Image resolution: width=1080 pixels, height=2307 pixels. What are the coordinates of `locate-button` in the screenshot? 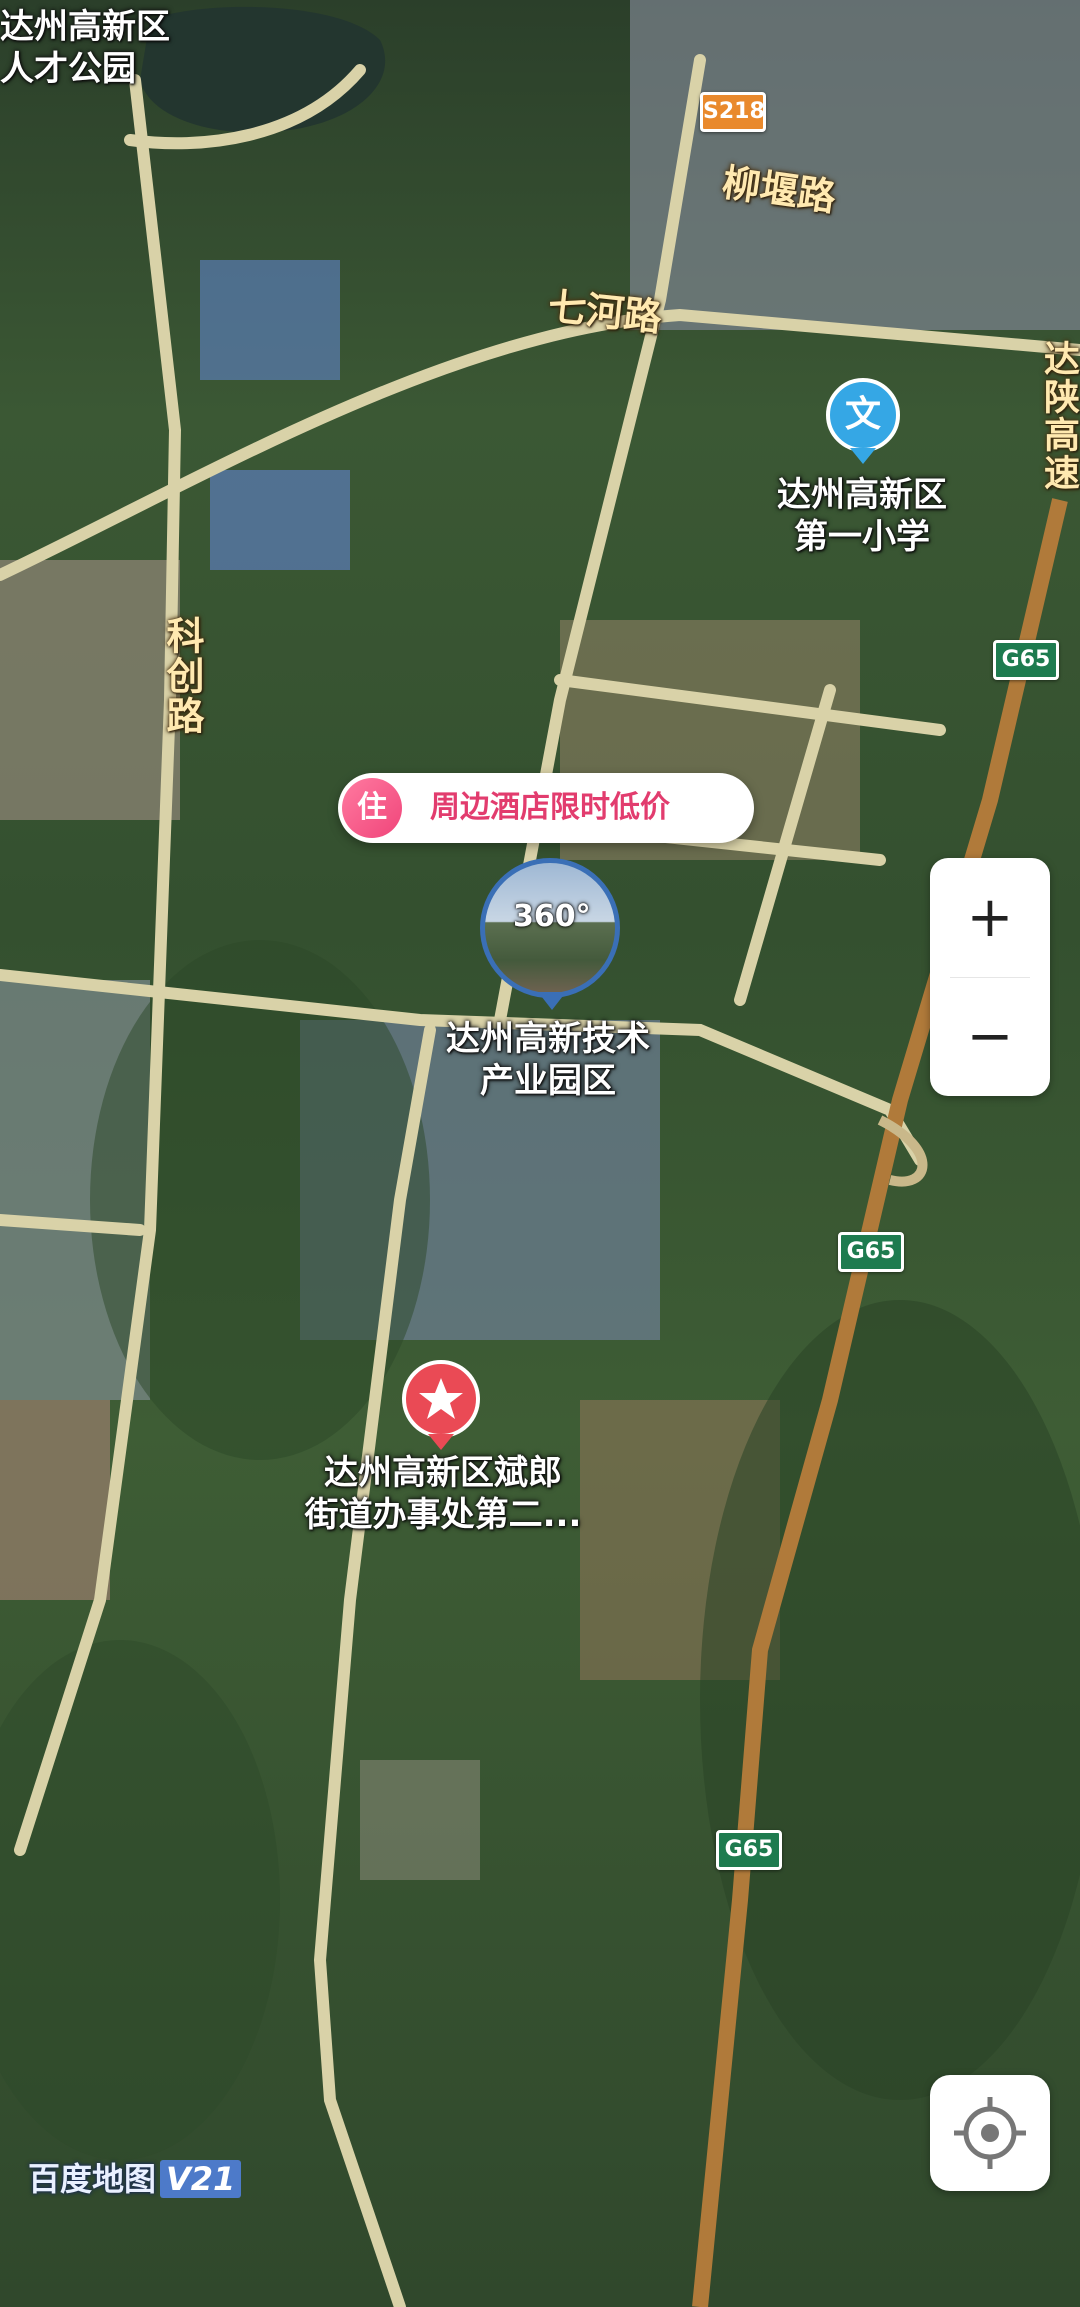 It's located at (990, 2133).